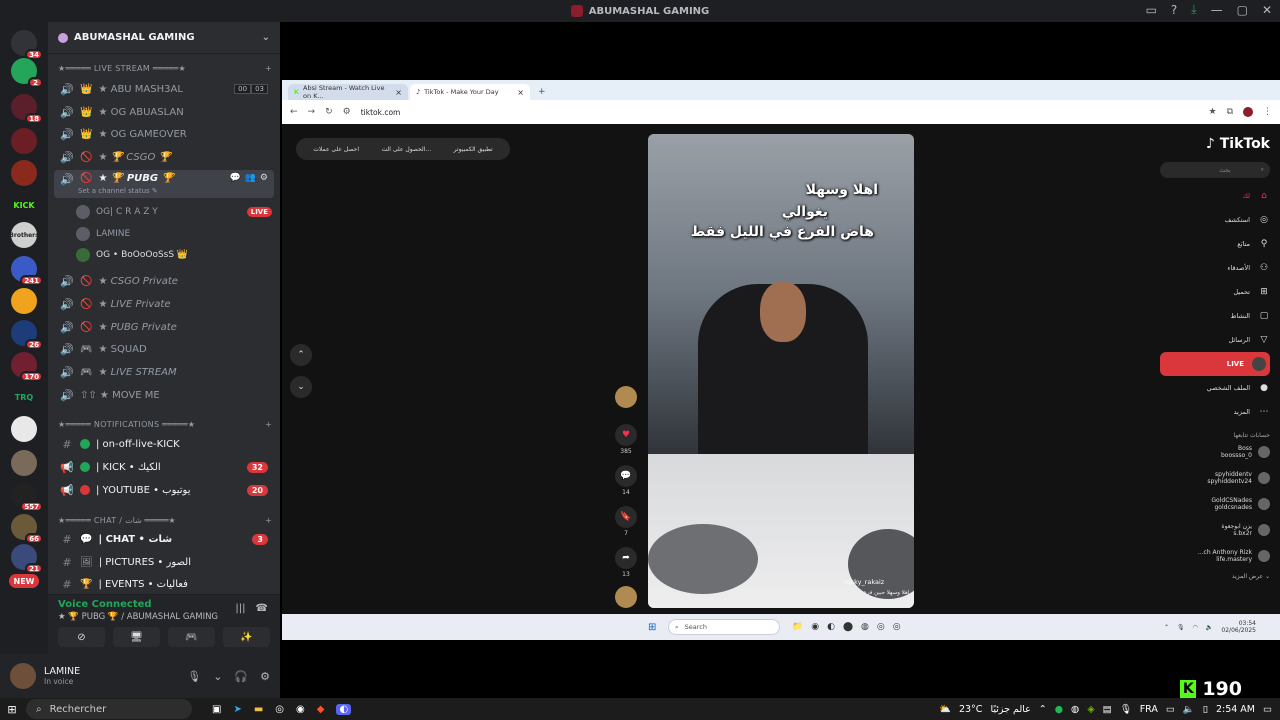 This screenshot has height=720, width=1280. What do you see at coordinates (240, 608) in the screenshot?
I see `noise-suppression-icon: |||` at bounding box center [240, 608].